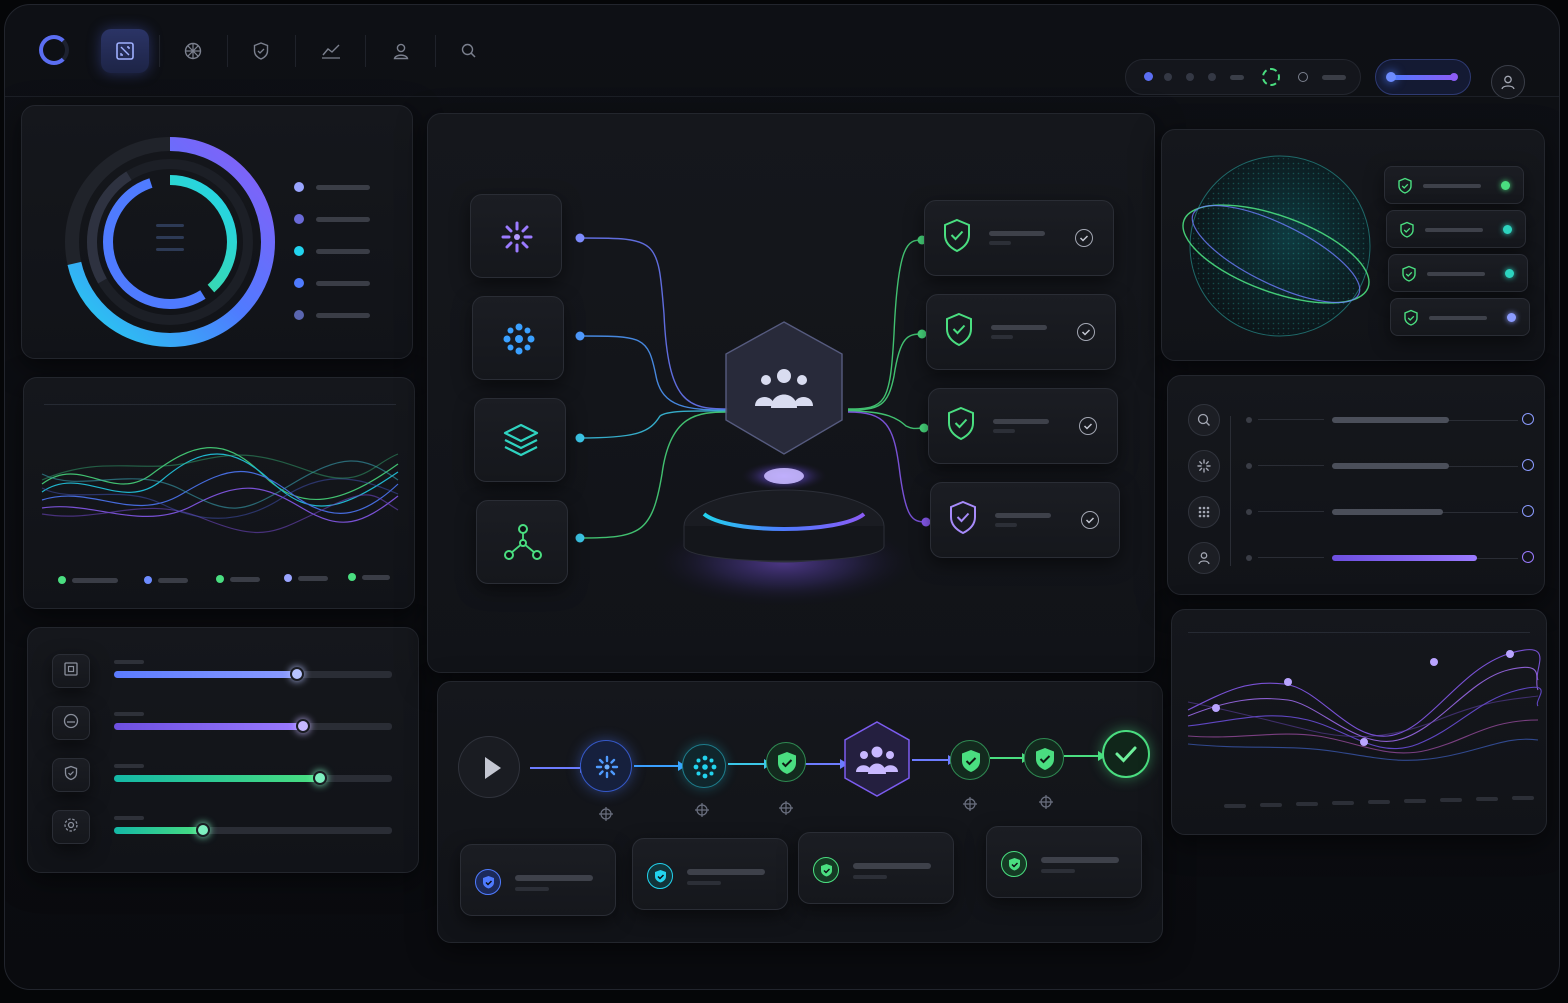  What do you see at coordinates (193, 51) in the screenshot?
I see `network-icon` at bounding box center [193, 51].